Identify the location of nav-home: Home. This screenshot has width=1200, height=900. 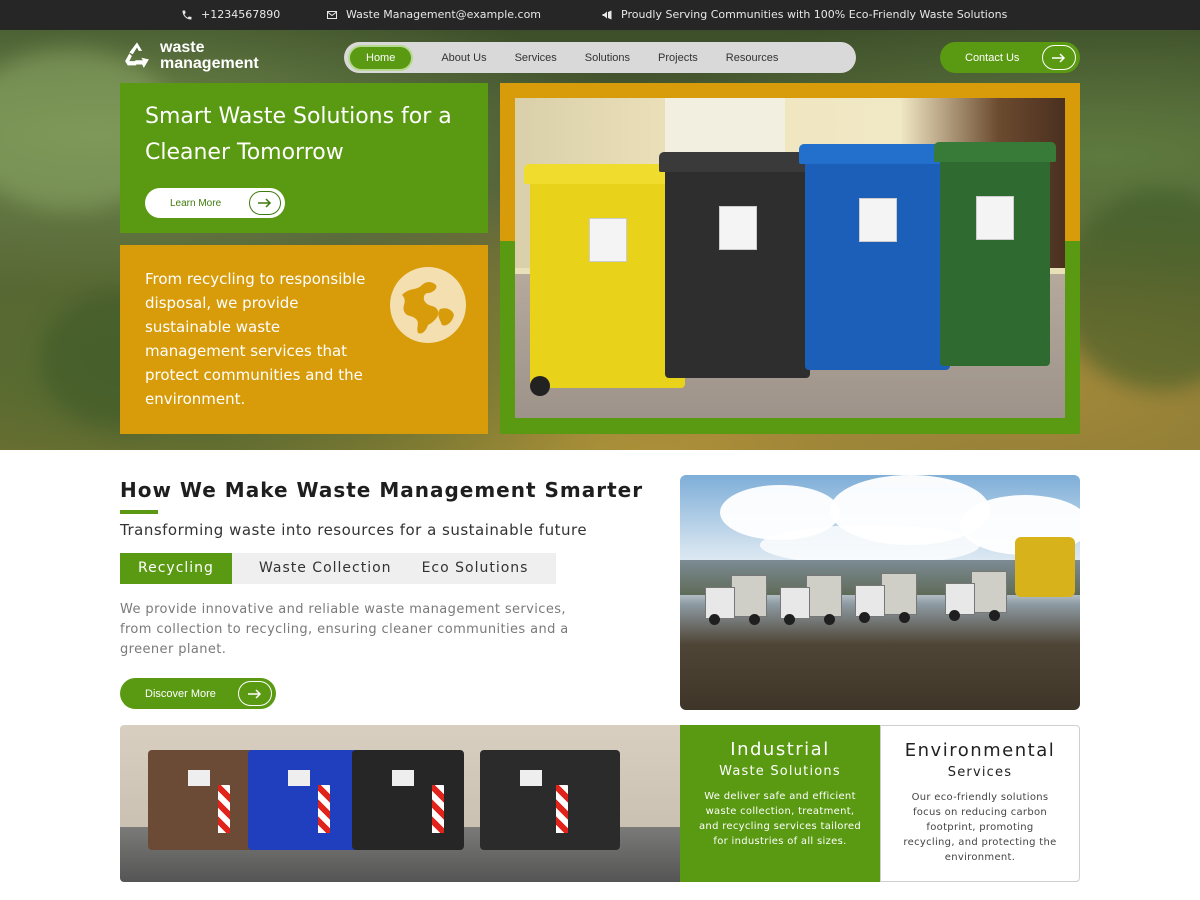
(381, 57).